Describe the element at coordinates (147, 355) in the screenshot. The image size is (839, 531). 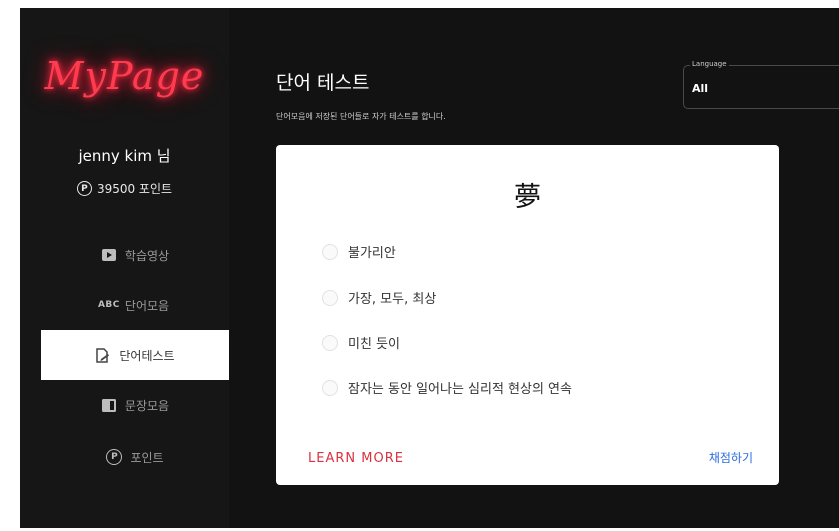
I see `sidebar-item-label: 단어테스트` at that location.